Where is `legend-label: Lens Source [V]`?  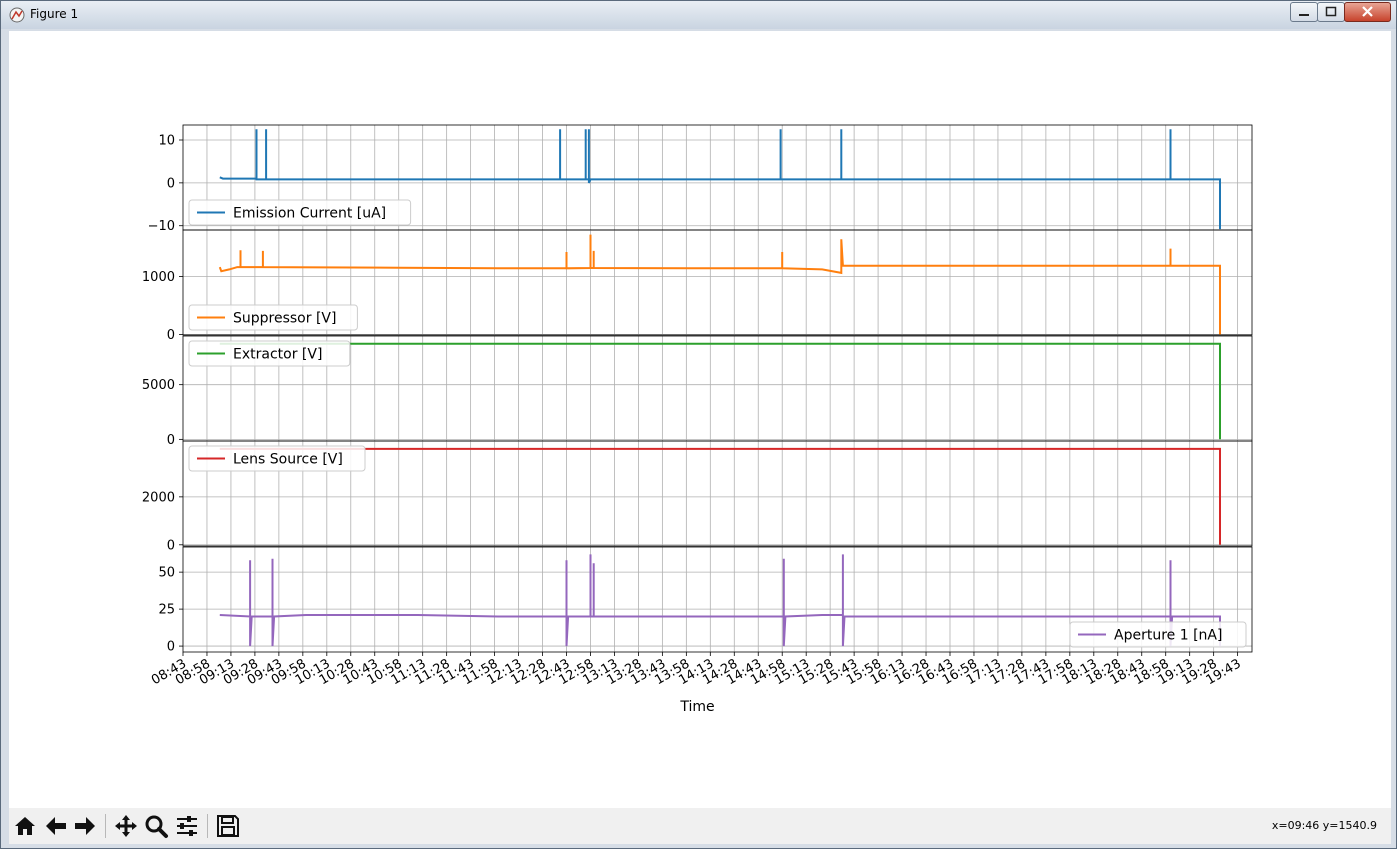 legend-label: Lens Source [V] is located at coordinates (288, 460).